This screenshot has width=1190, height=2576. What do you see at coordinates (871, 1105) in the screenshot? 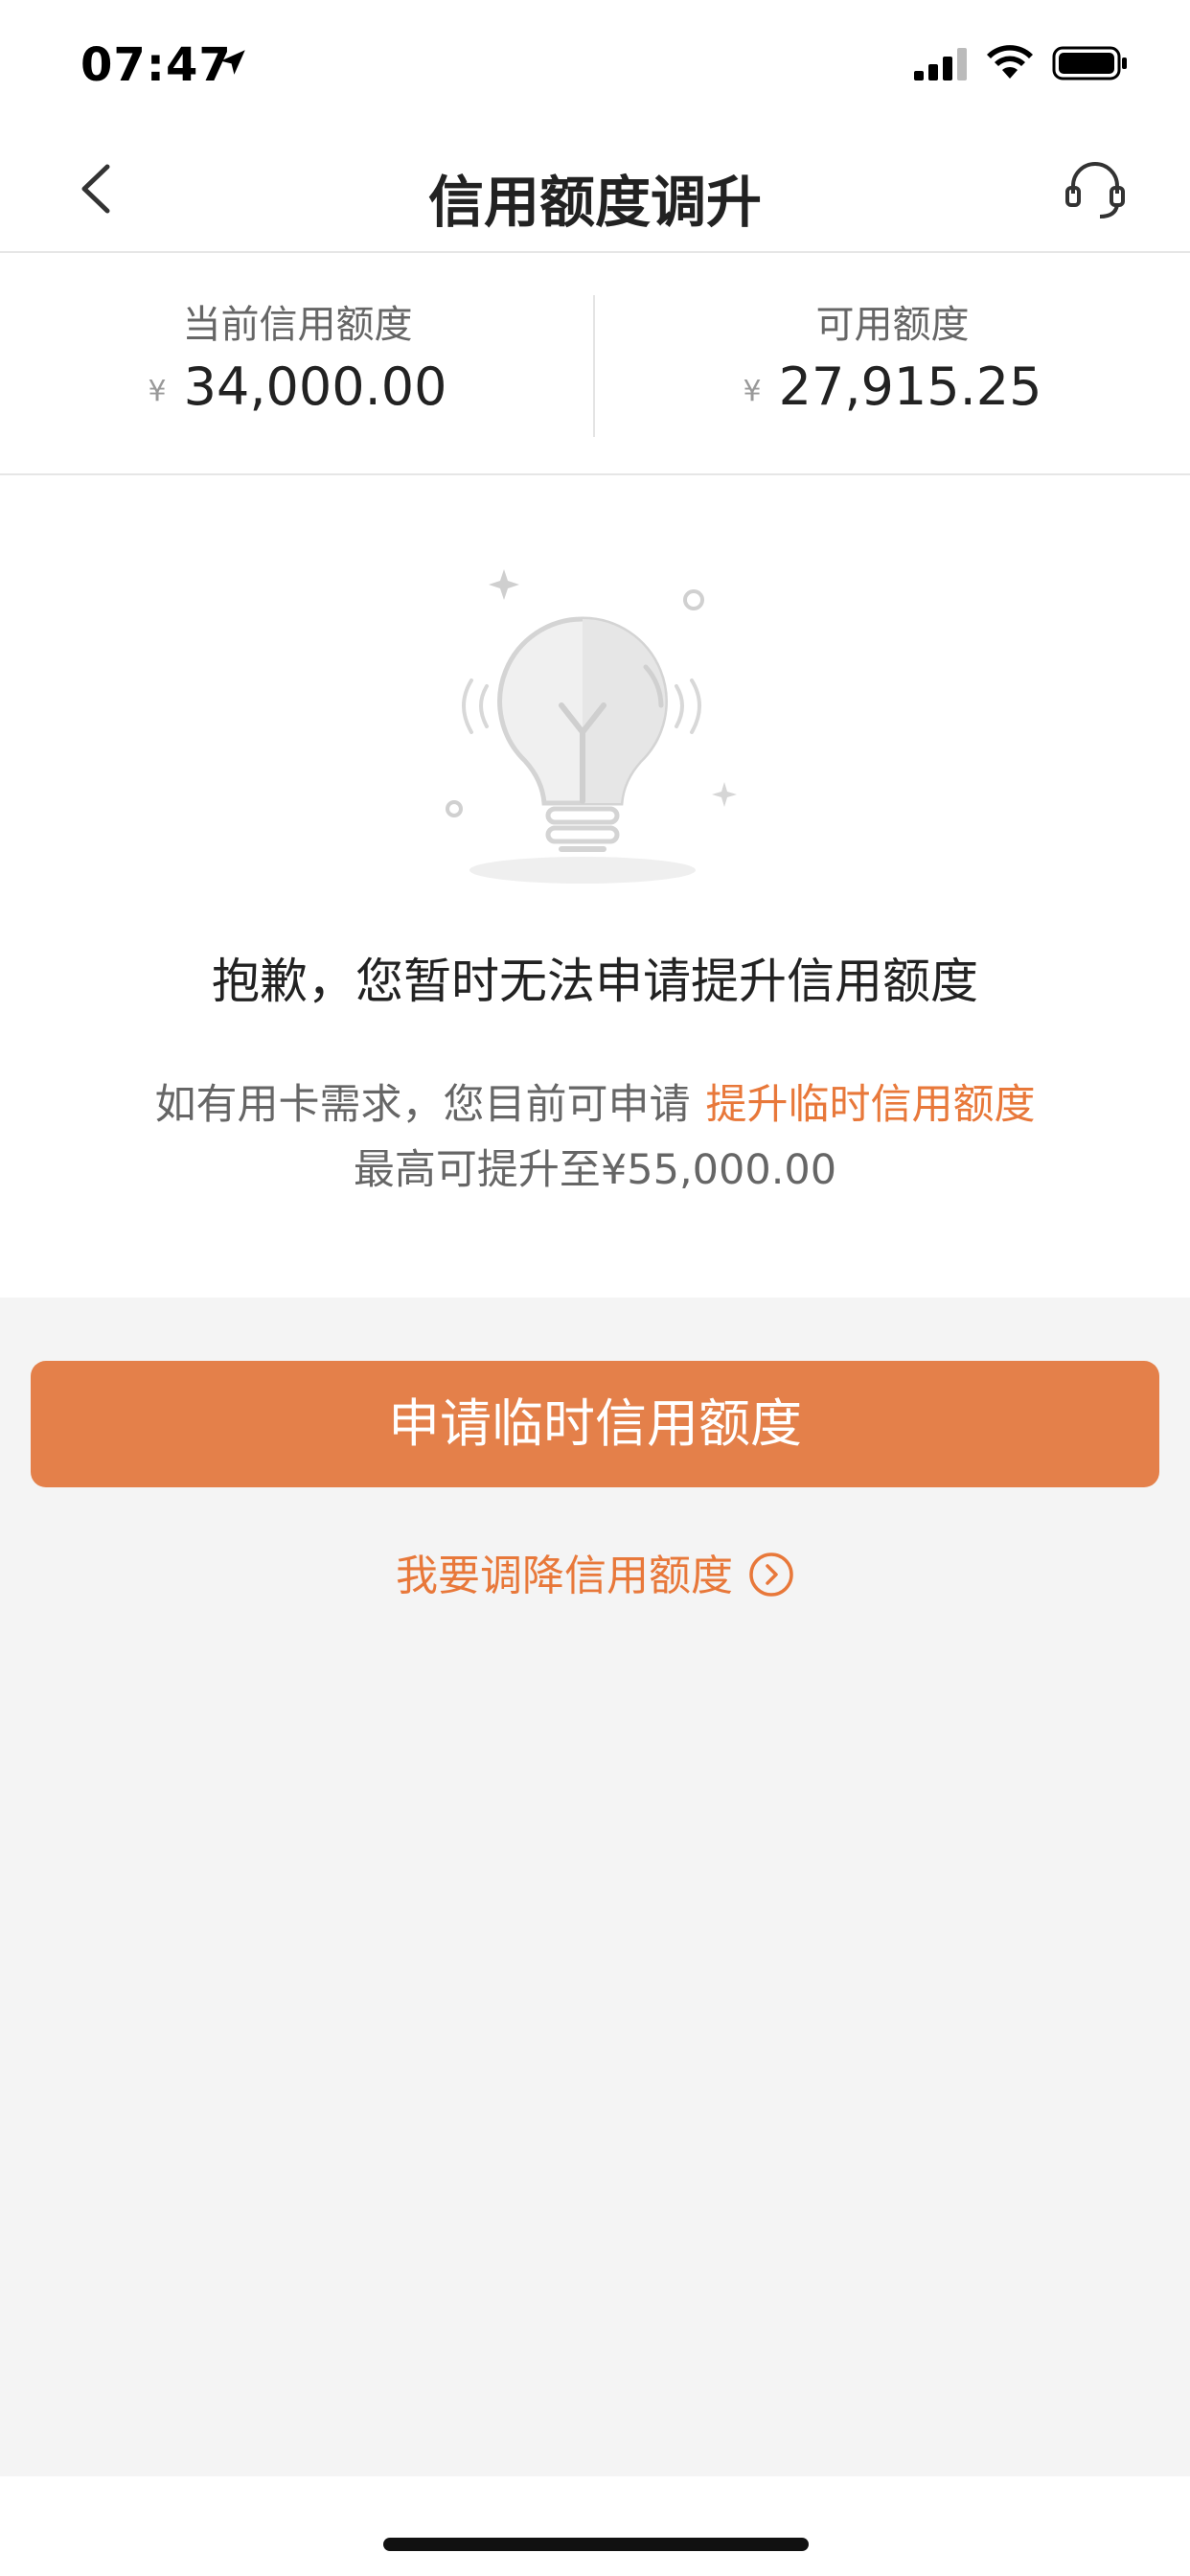
I see `temporary-limit-link: 提升临时信用额度` at bounding box center [871, 1105].